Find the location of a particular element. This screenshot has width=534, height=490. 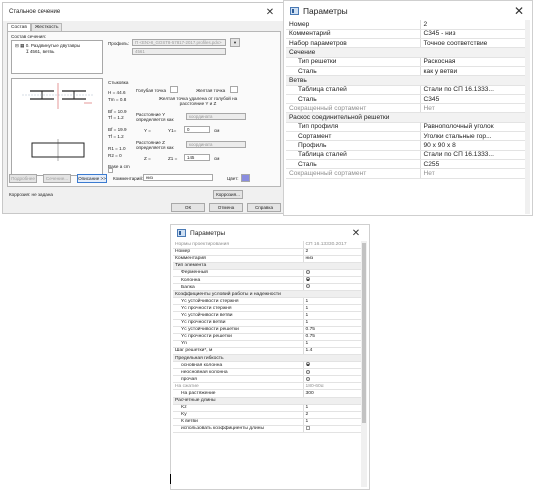

property-row: Ферменный is located at coordinates (268, 273).